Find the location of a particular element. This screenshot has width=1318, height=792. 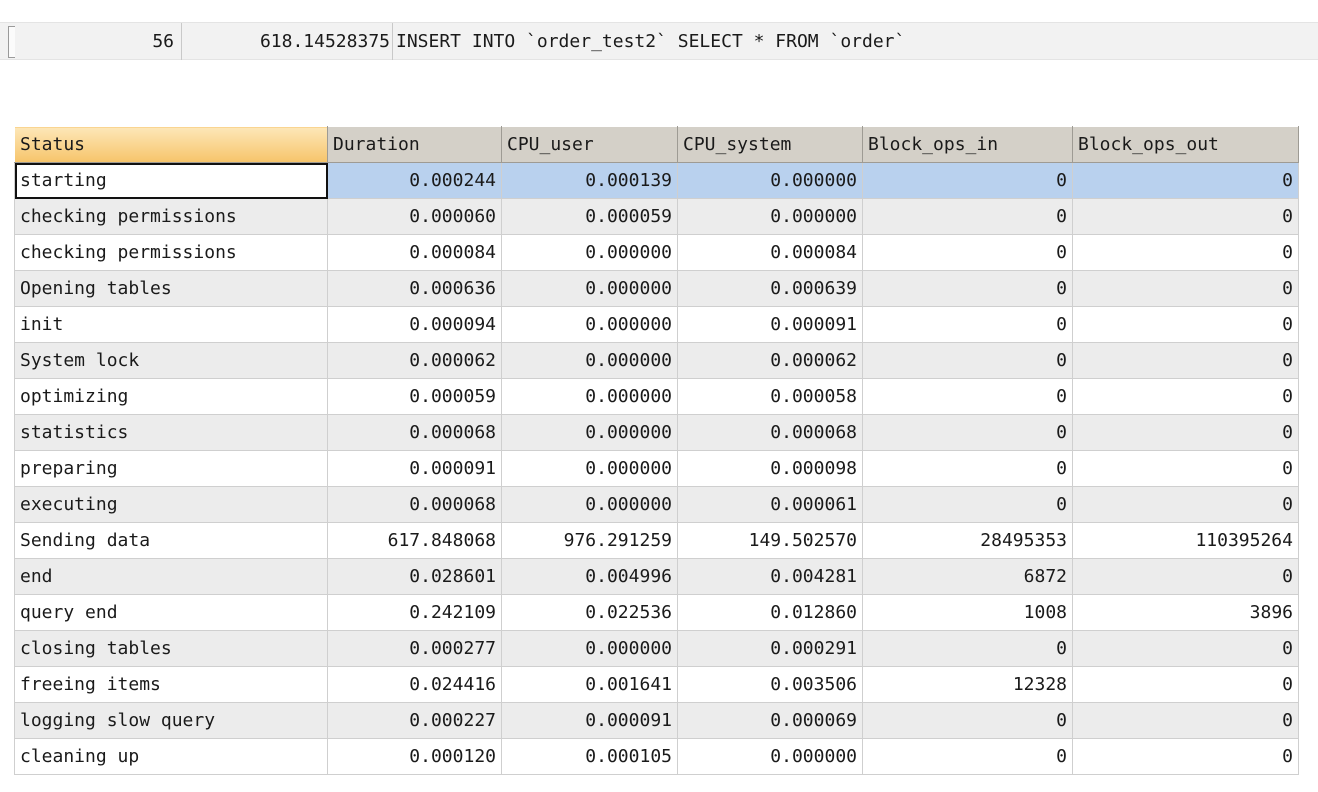

duration-cell: 0.000636 is located at coordinates (414, 288).